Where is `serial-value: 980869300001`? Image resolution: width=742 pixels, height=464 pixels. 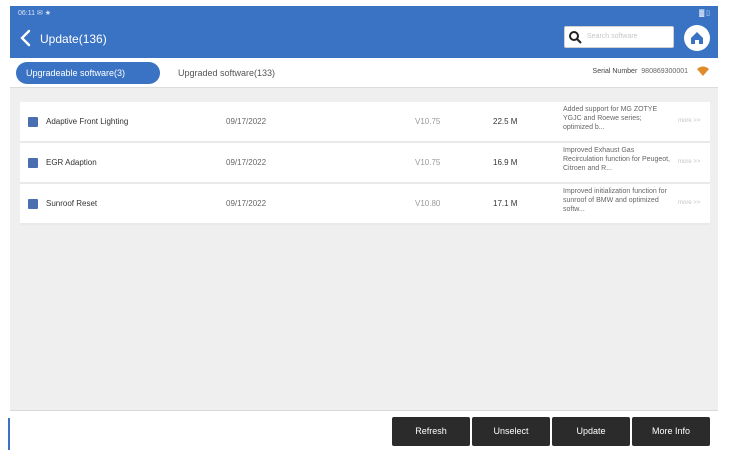 serial-value: 980869300001 is located at coordinates (664, 71).